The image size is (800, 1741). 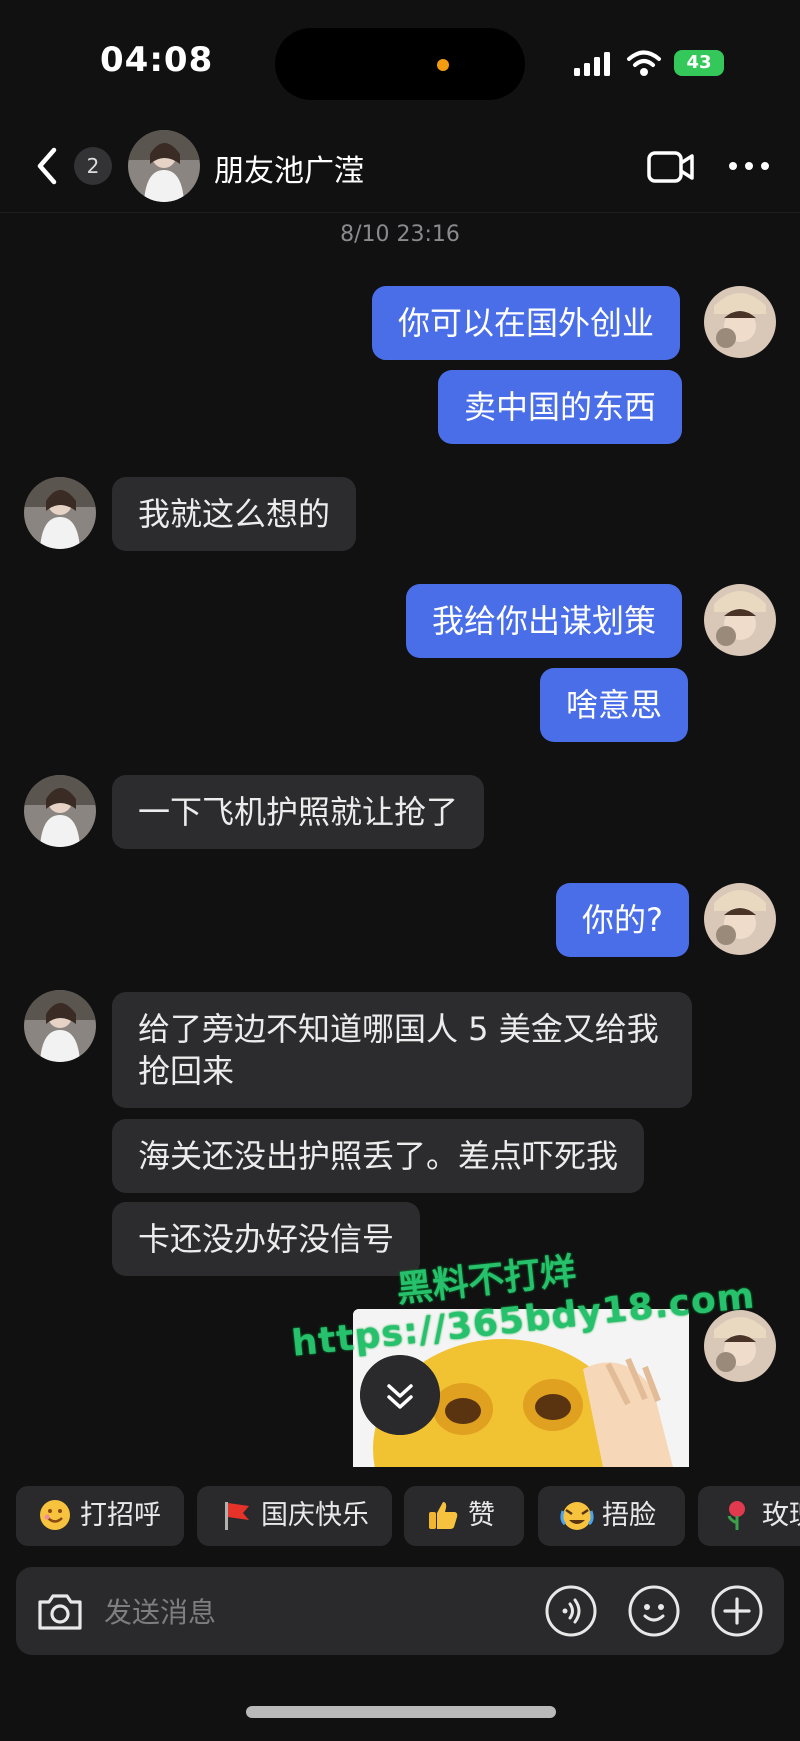 I want to click on message-bubble-outgoing: 你的?, so click(x=622, y=920).